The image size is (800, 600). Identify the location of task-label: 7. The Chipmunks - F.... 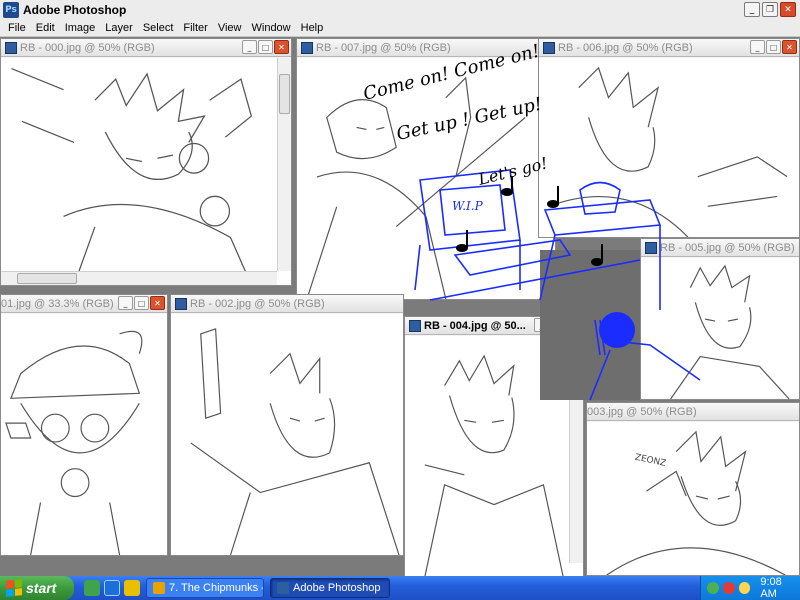
(216, 588).